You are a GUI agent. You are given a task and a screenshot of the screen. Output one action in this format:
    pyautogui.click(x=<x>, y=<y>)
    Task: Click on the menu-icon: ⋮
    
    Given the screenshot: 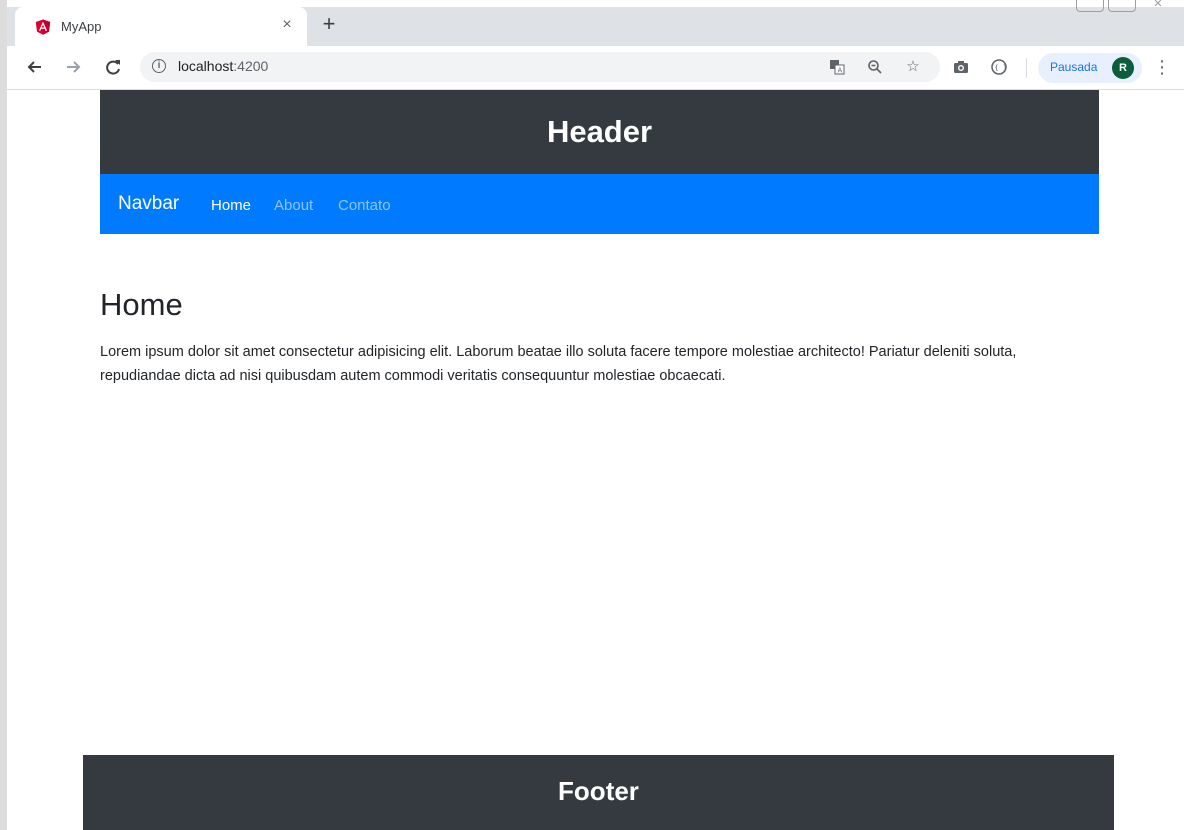 What is the action you would take?
    pyautogui.click(x=1162, y=67)
    